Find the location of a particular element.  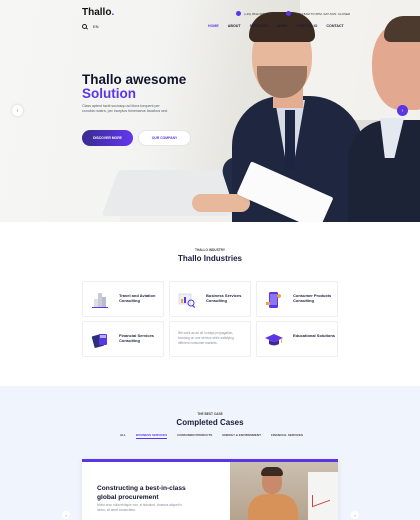

nav-item-contact: CONTACT is located at coordinates (334, 26).